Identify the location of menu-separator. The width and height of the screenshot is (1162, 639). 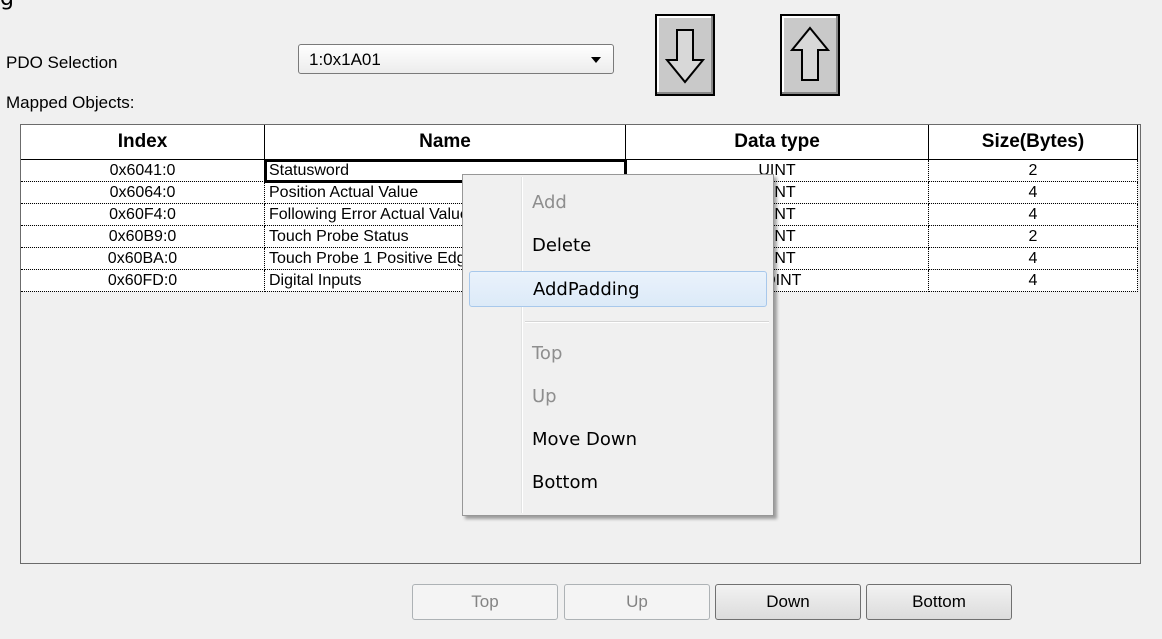
(647, 322).